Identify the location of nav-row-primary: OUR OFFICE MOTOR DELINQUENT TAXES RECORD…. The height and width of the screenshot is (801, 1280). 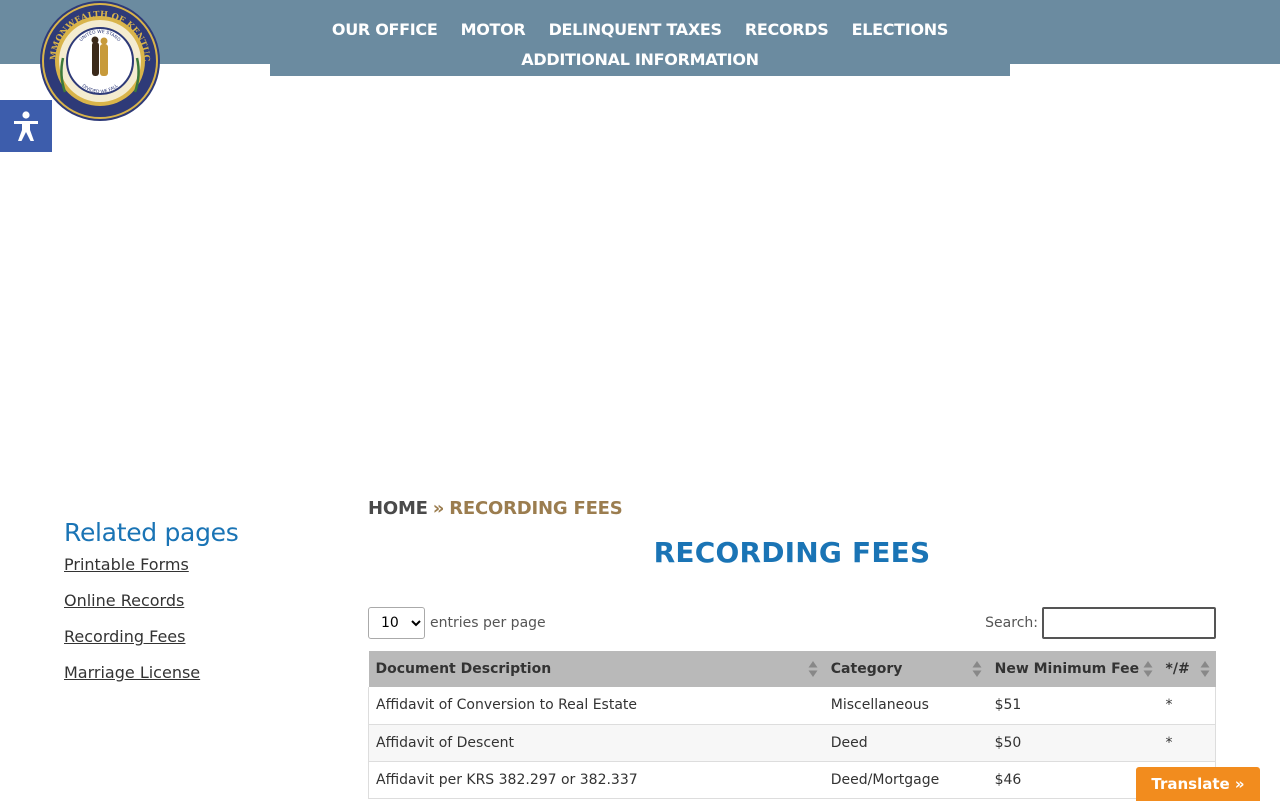
(640, 29).